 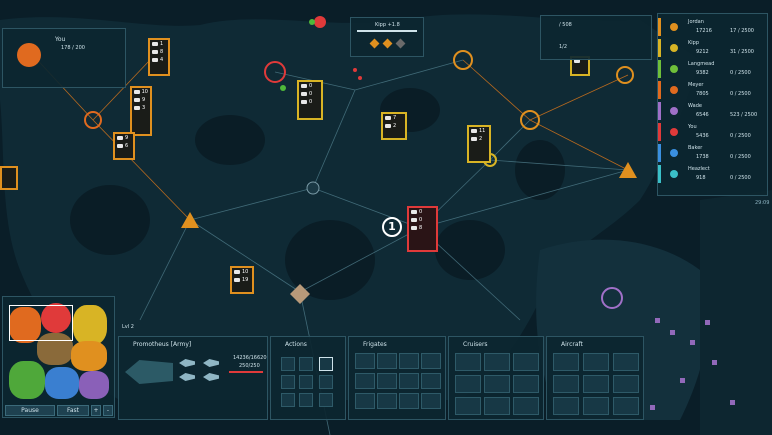 What do you see at coordinates (387, 43) in the screenshot?
I see `diamond-icon` at bounding box center [387, 43].